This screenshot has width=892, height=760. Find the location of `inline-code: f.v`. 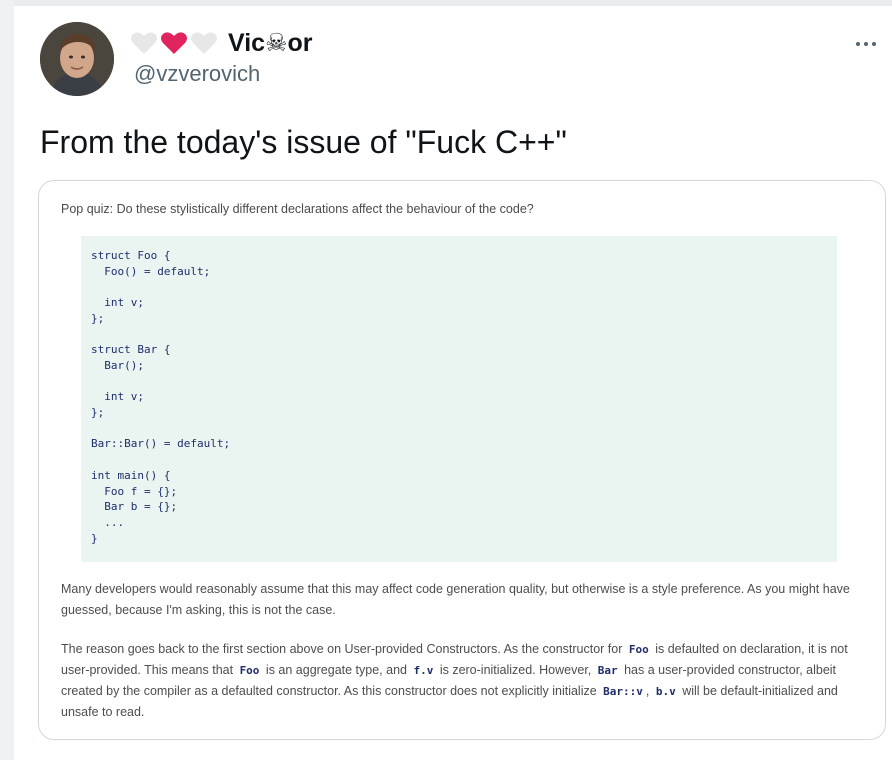

inline-code: f.v is located at coordinates (423, 670).